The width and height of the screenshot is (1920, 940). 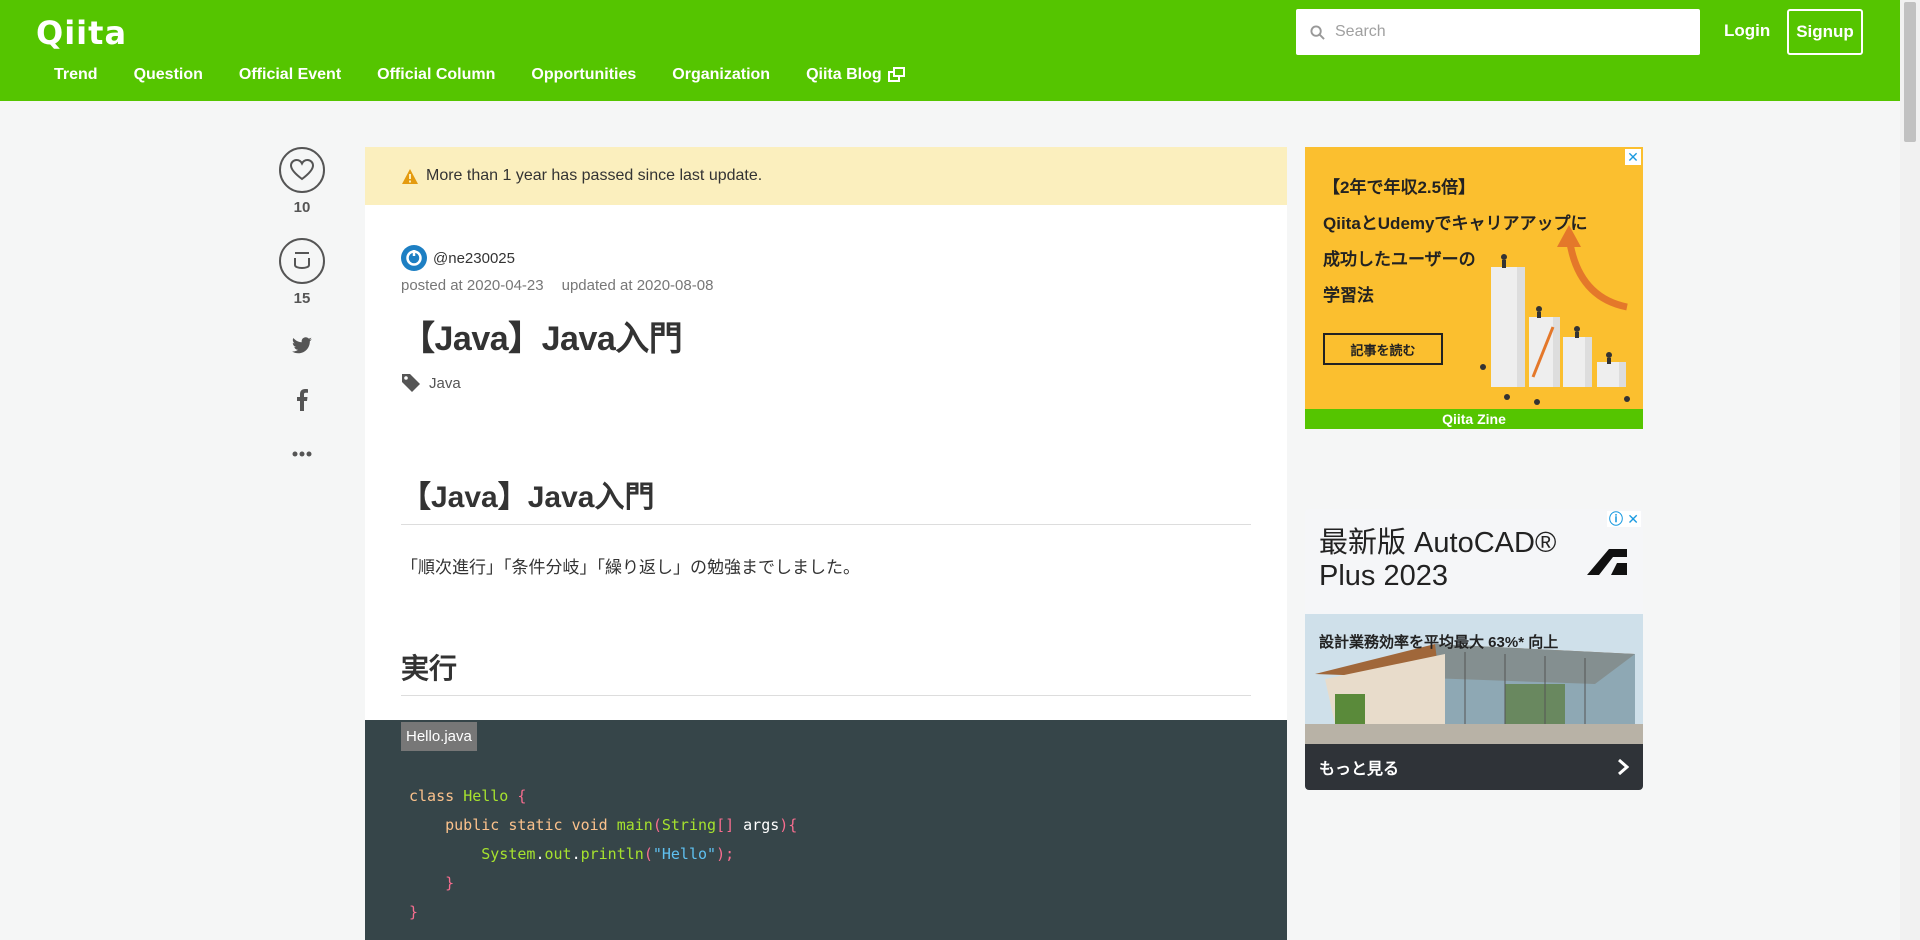 I want to click on ad2-header: 最新版 AutoCAD® Plus 2023, so click(x=1474, y=561).